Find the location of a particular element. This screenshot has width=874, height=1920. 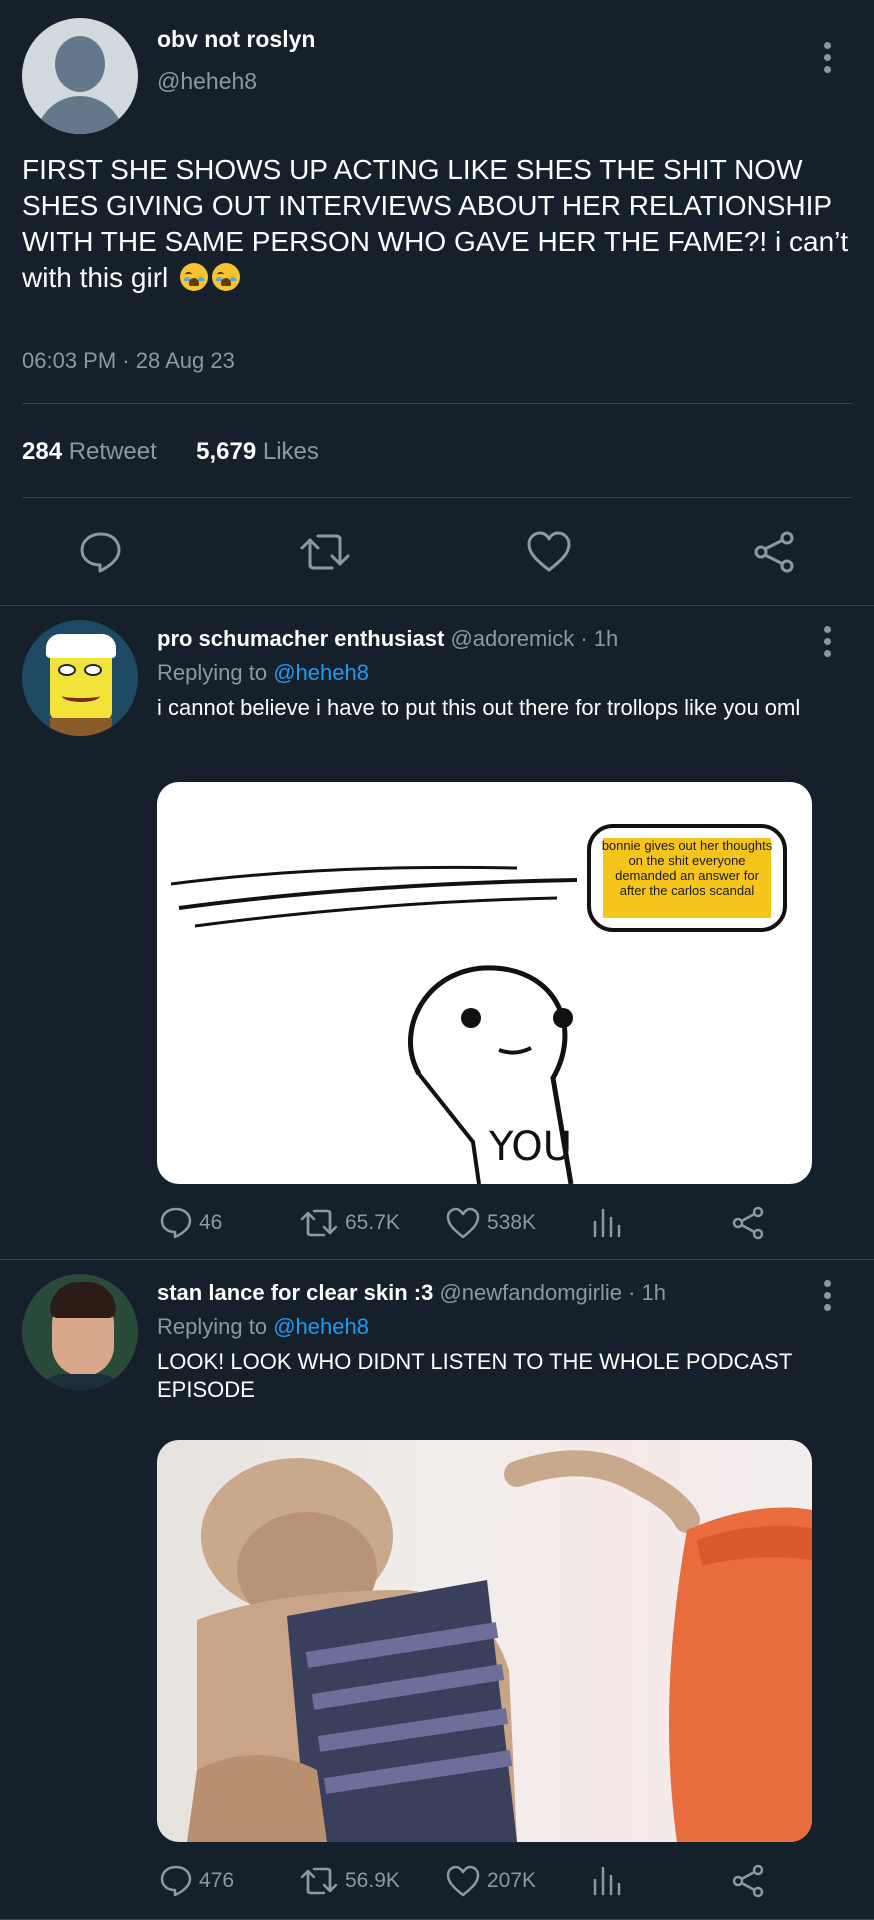

like-button: 538K is located at coordinates (490, 1223).